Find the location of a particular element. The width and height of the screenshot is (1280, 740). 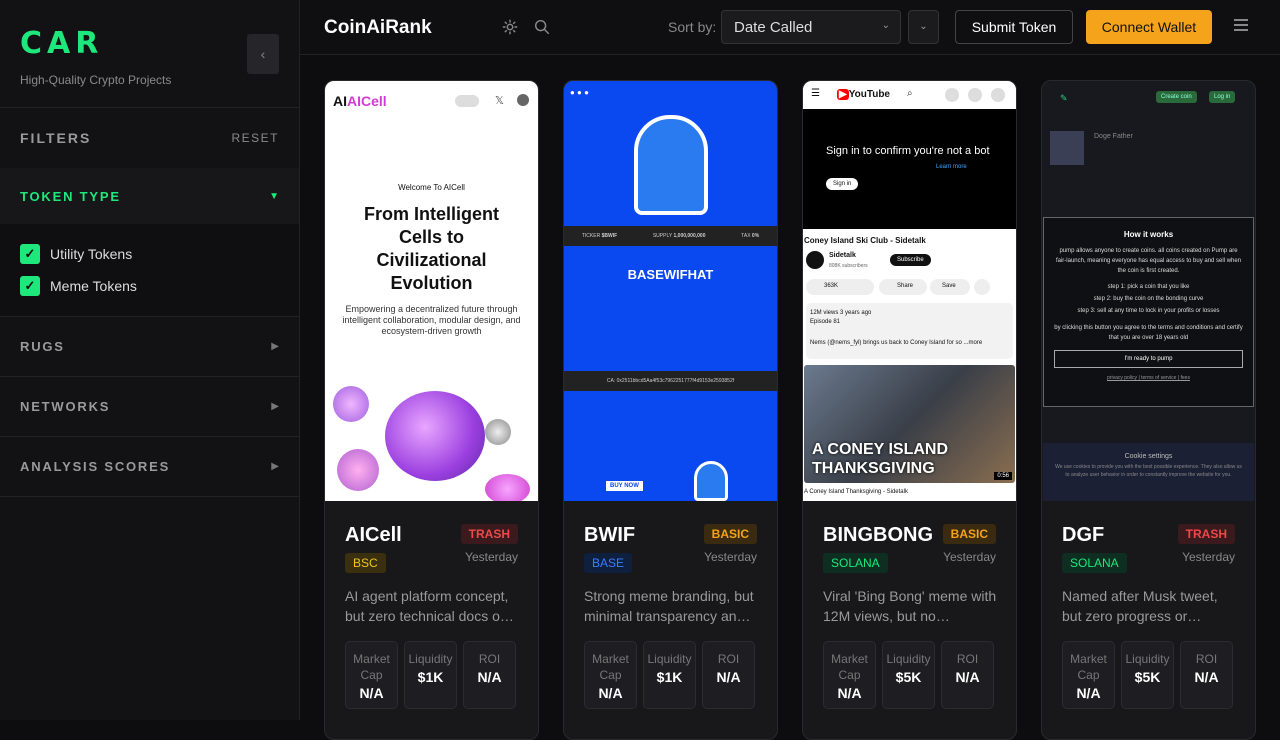

thumbnail-caption: A Coney Island Thanksgiving - Sidetalk is located at coordinates (856, 492).